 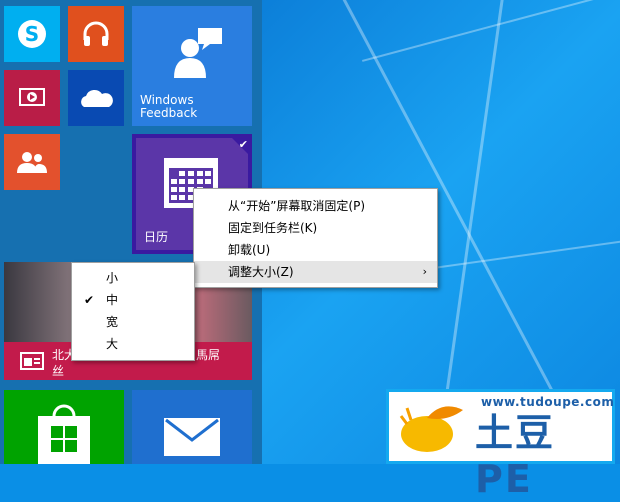 I want to click on potato-mascot-icon, so click(x=431, y=429).